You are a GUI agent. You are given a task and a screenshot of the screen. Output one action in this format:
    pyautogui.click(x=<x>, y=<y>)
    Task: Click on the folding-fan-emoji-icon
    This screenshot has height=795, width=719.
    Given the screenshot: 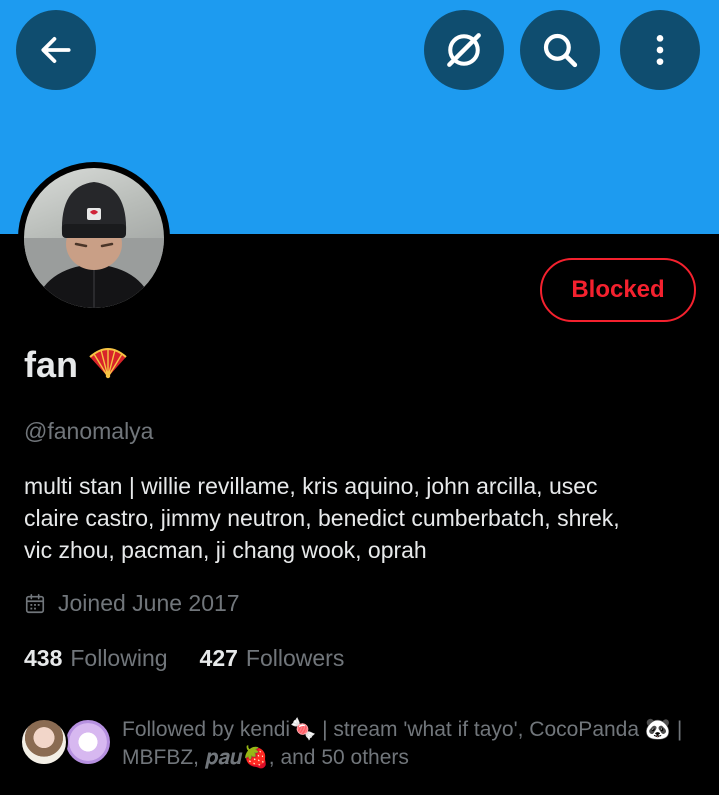 What is the action you would take?
    pyautogui.click(x=108, y=365)
    